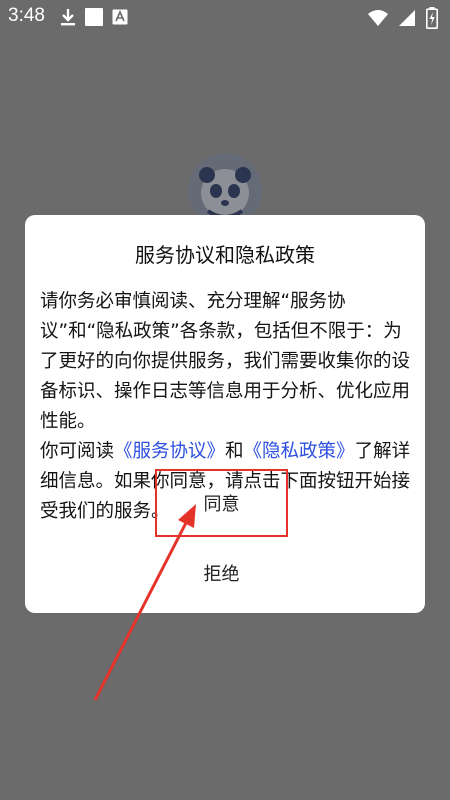 The height and width of the screenshot is (800, 450). What do you see at coordinates (299, 451) in the screenshot?
I see `privacy-policy-link: 《隐私政策》` at bounding box center [299, 451].